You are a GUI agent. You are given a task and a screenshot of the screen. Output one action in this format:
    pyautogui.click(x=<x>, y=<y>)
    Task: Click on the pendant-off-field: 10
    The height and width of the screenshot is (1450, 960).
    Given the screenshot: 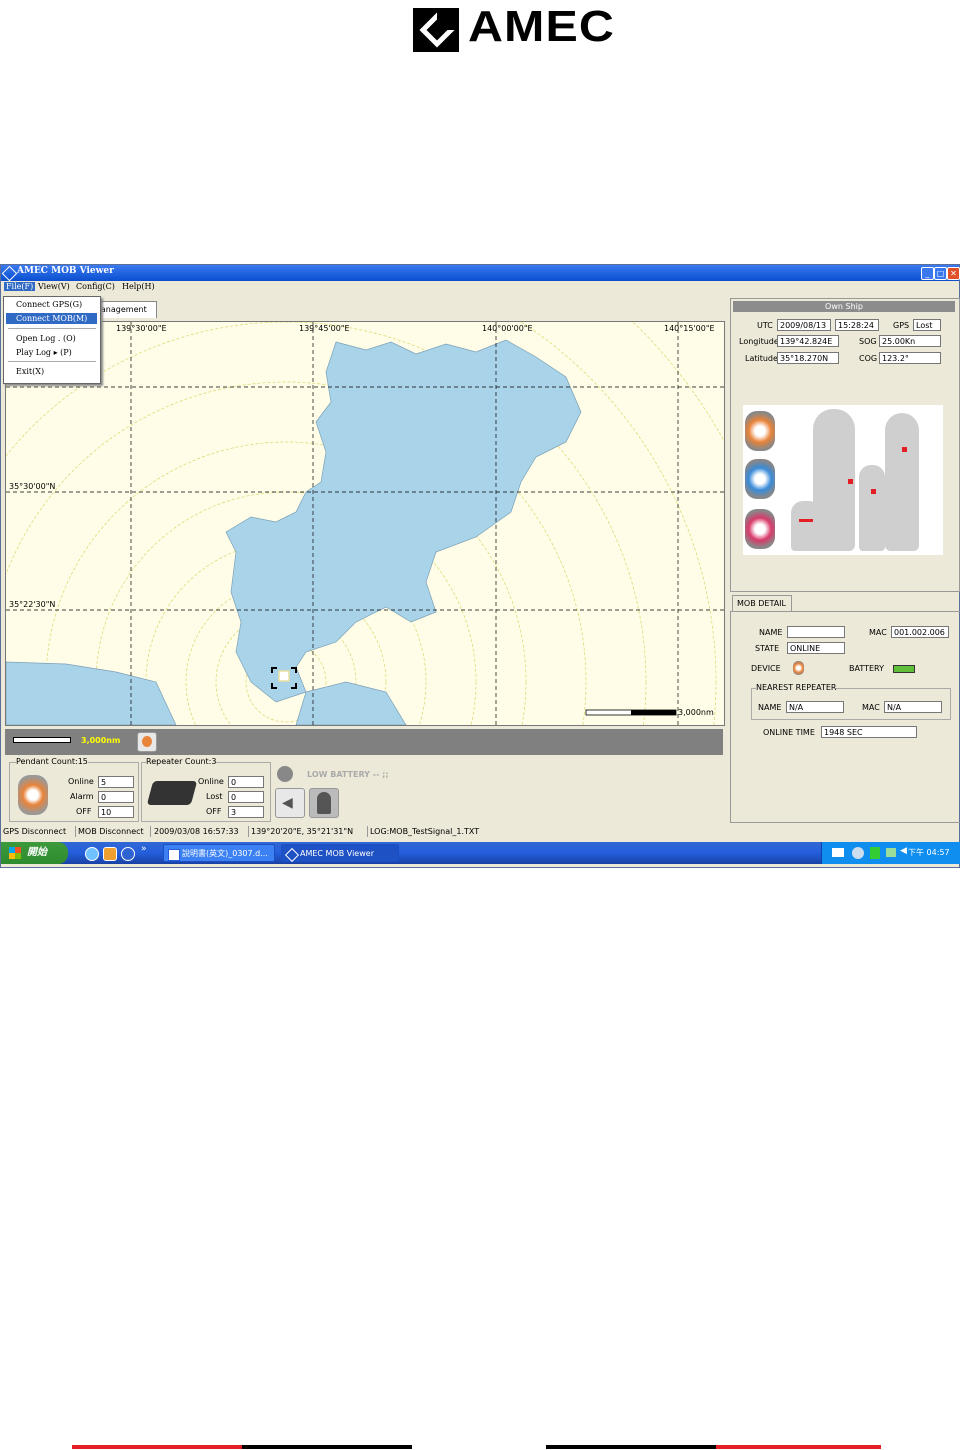 What is the action you would take?
    pyautogui.click(x=116, y=812)
    